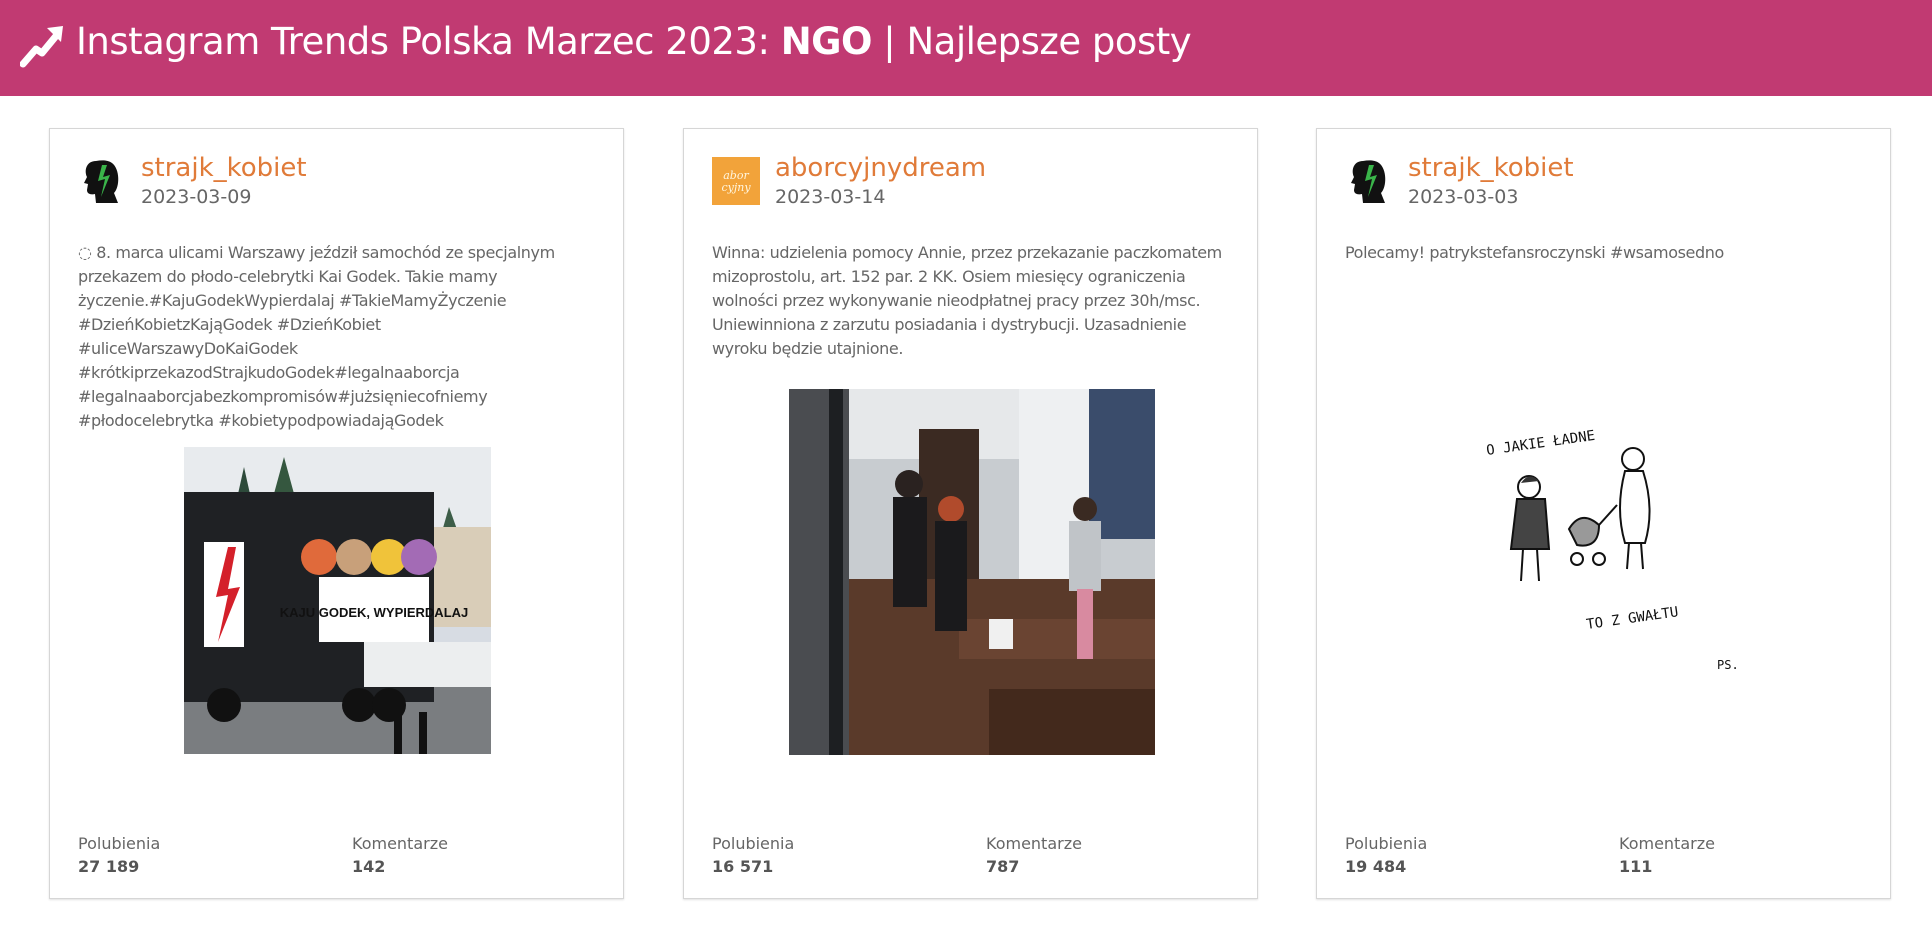 Image resolution: width=1932 pixels, height=940 pixels. What do you see at coordinates (736, 187) in the screenshot?
I see `svg-text: cyjny` at bounding box center [736, 187].